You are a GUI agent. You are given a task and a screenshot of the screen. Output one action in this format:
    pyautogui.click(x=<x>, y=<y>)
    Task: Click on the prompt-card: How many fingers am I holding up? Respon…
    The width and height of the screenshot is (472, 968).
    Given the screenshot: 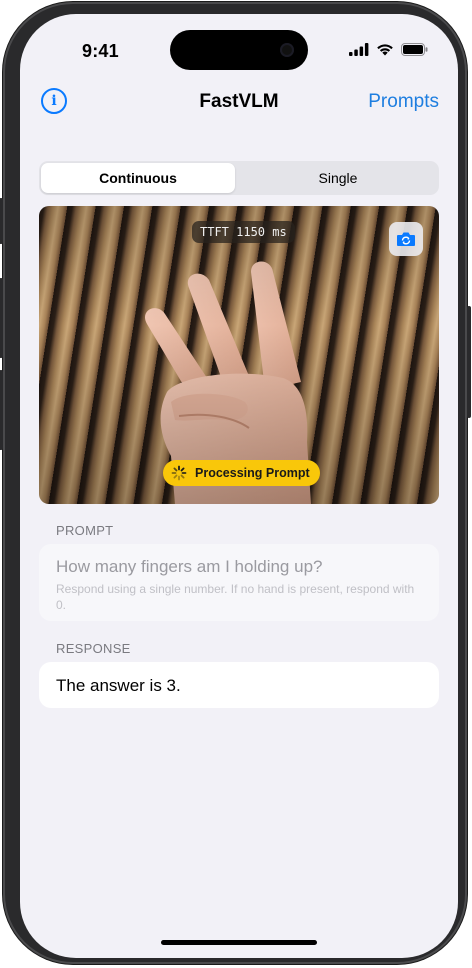 What is the action you would take?
    pyautogui.click(x=239, y=582)
    